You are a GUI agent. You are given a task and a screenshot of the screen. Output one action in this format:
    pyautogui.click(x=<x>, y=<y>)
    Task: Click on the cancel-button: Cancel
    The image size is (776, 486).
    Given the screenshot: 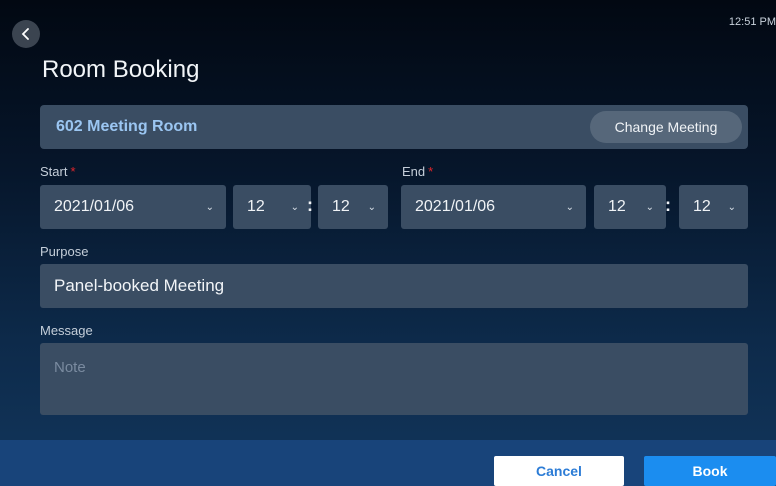 What is the action you would take?
    pyautogui.click(x=559, y=471)
    